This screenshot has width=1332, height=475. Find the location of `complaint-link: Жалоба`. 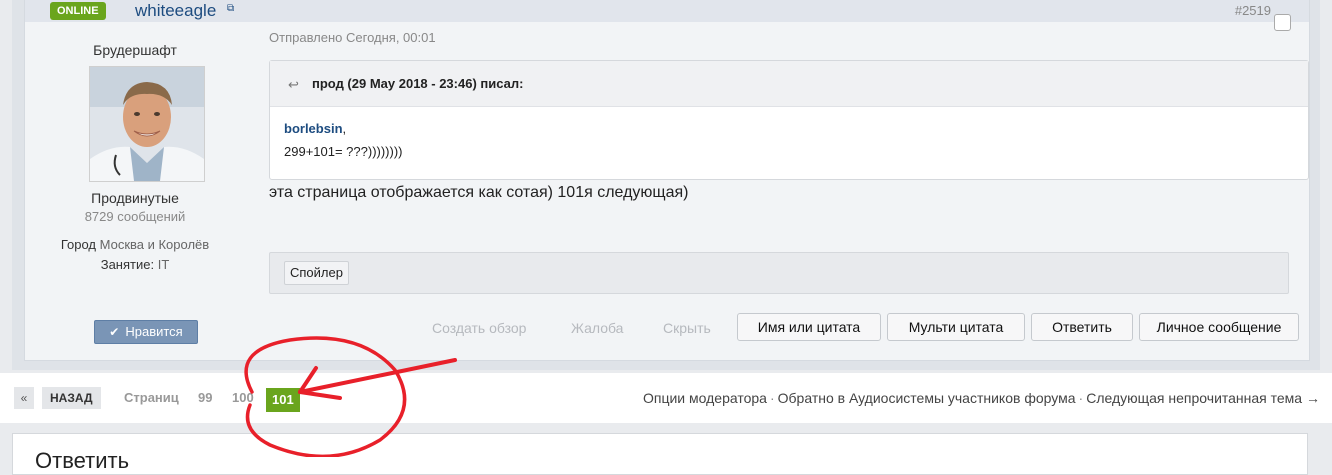

complaint-link: Жалоба is located at coordinates (597, 328).